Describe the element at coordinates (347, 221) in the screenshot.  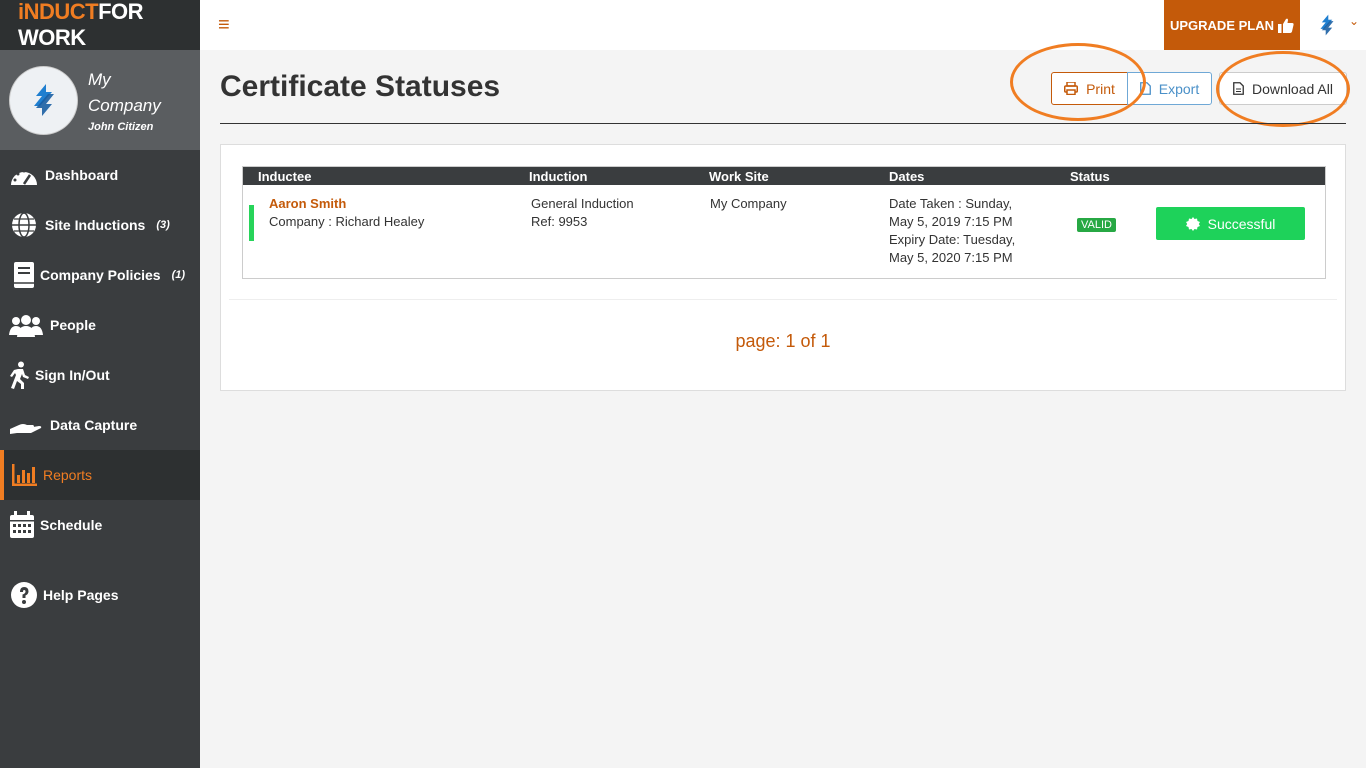
I see `inductee-company: Company : Richard Healey` at that location.